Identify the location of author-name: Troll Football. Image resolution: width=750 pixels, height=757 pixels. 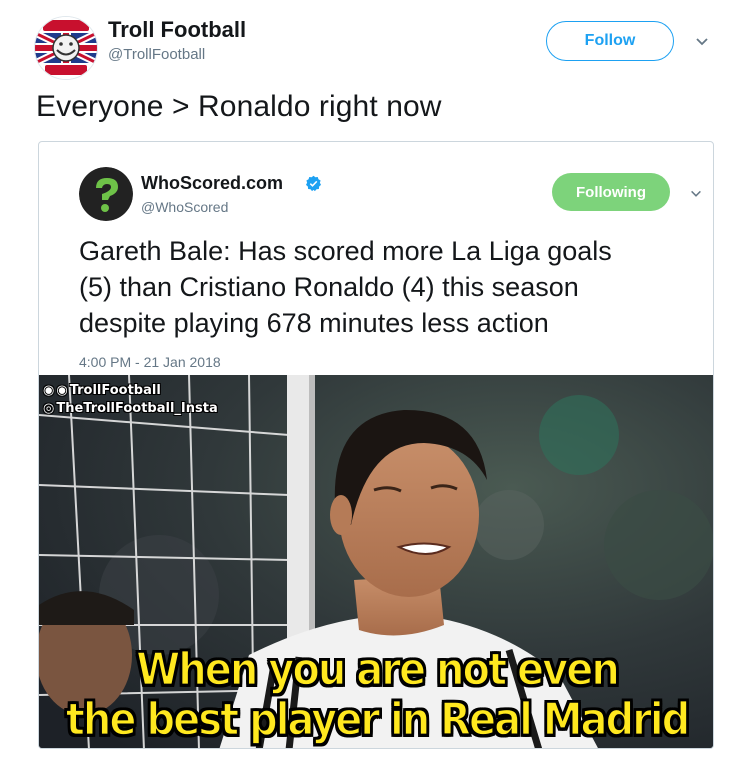
(177, 30).